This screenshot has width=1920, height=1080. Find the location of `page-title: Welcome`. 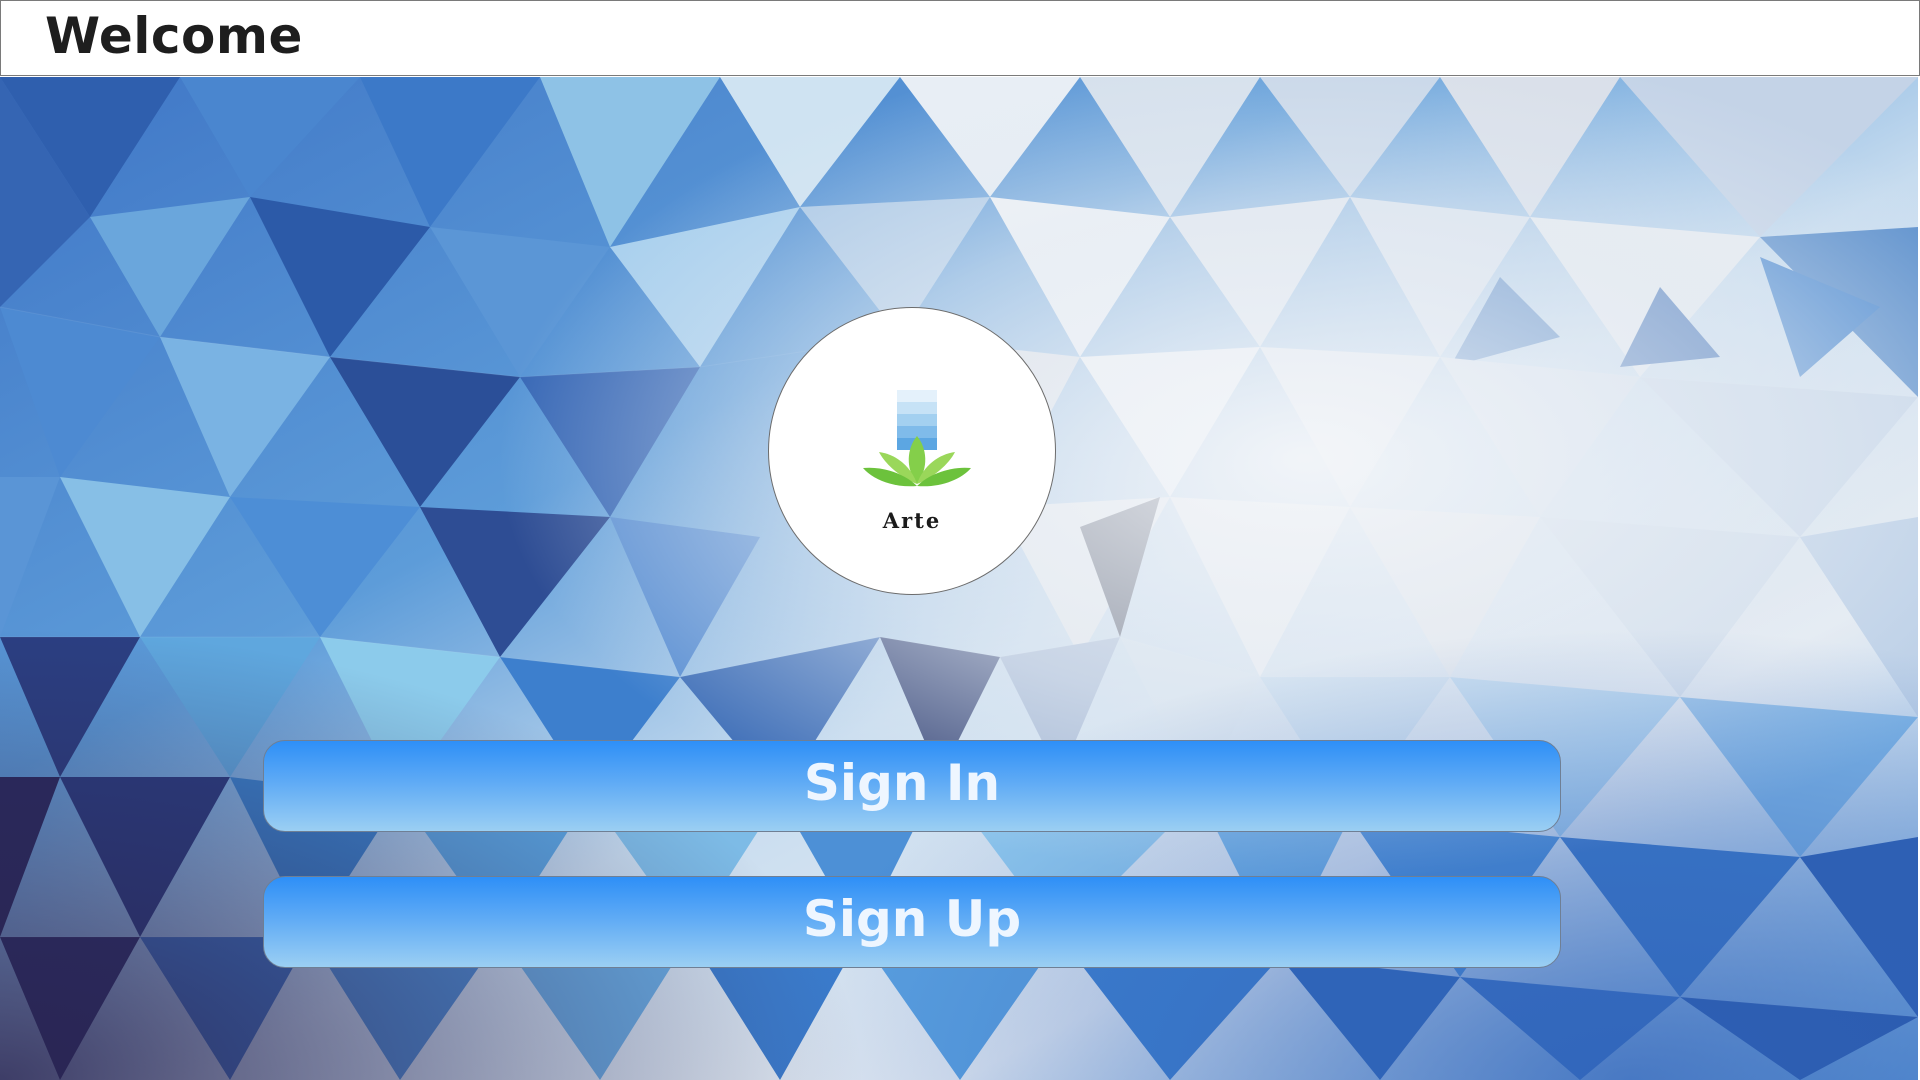

page-title: Welcome is located at coordinates (174, 36).